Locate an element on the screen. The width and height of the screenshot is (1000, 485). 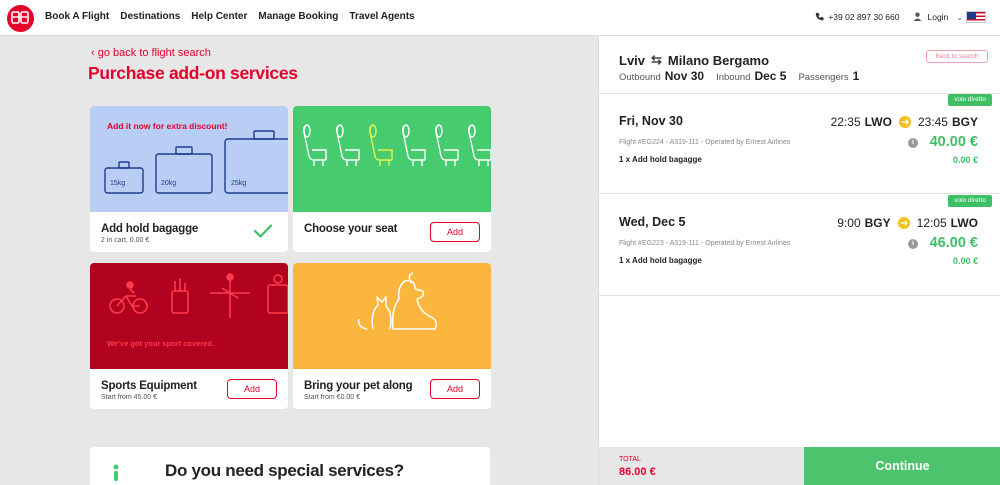
special-services-question: Do you need special services? is located at coordinates (284, 470).